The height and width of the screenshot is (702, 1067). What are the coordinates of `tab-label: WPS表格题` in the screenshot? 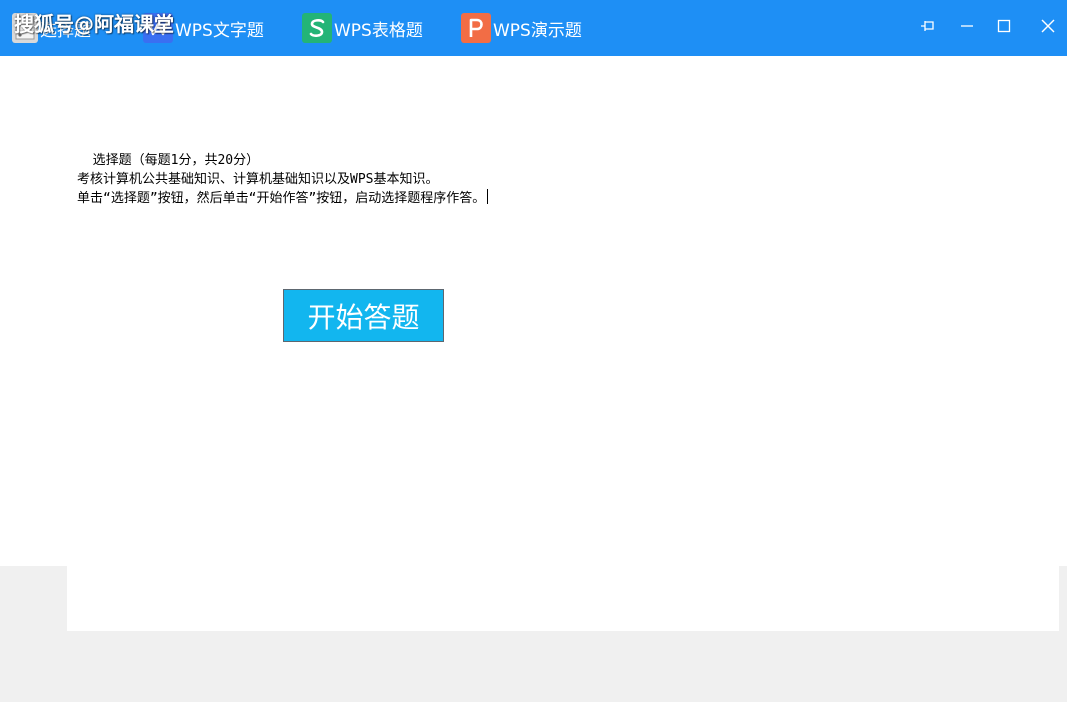 It's located at (378, 30).